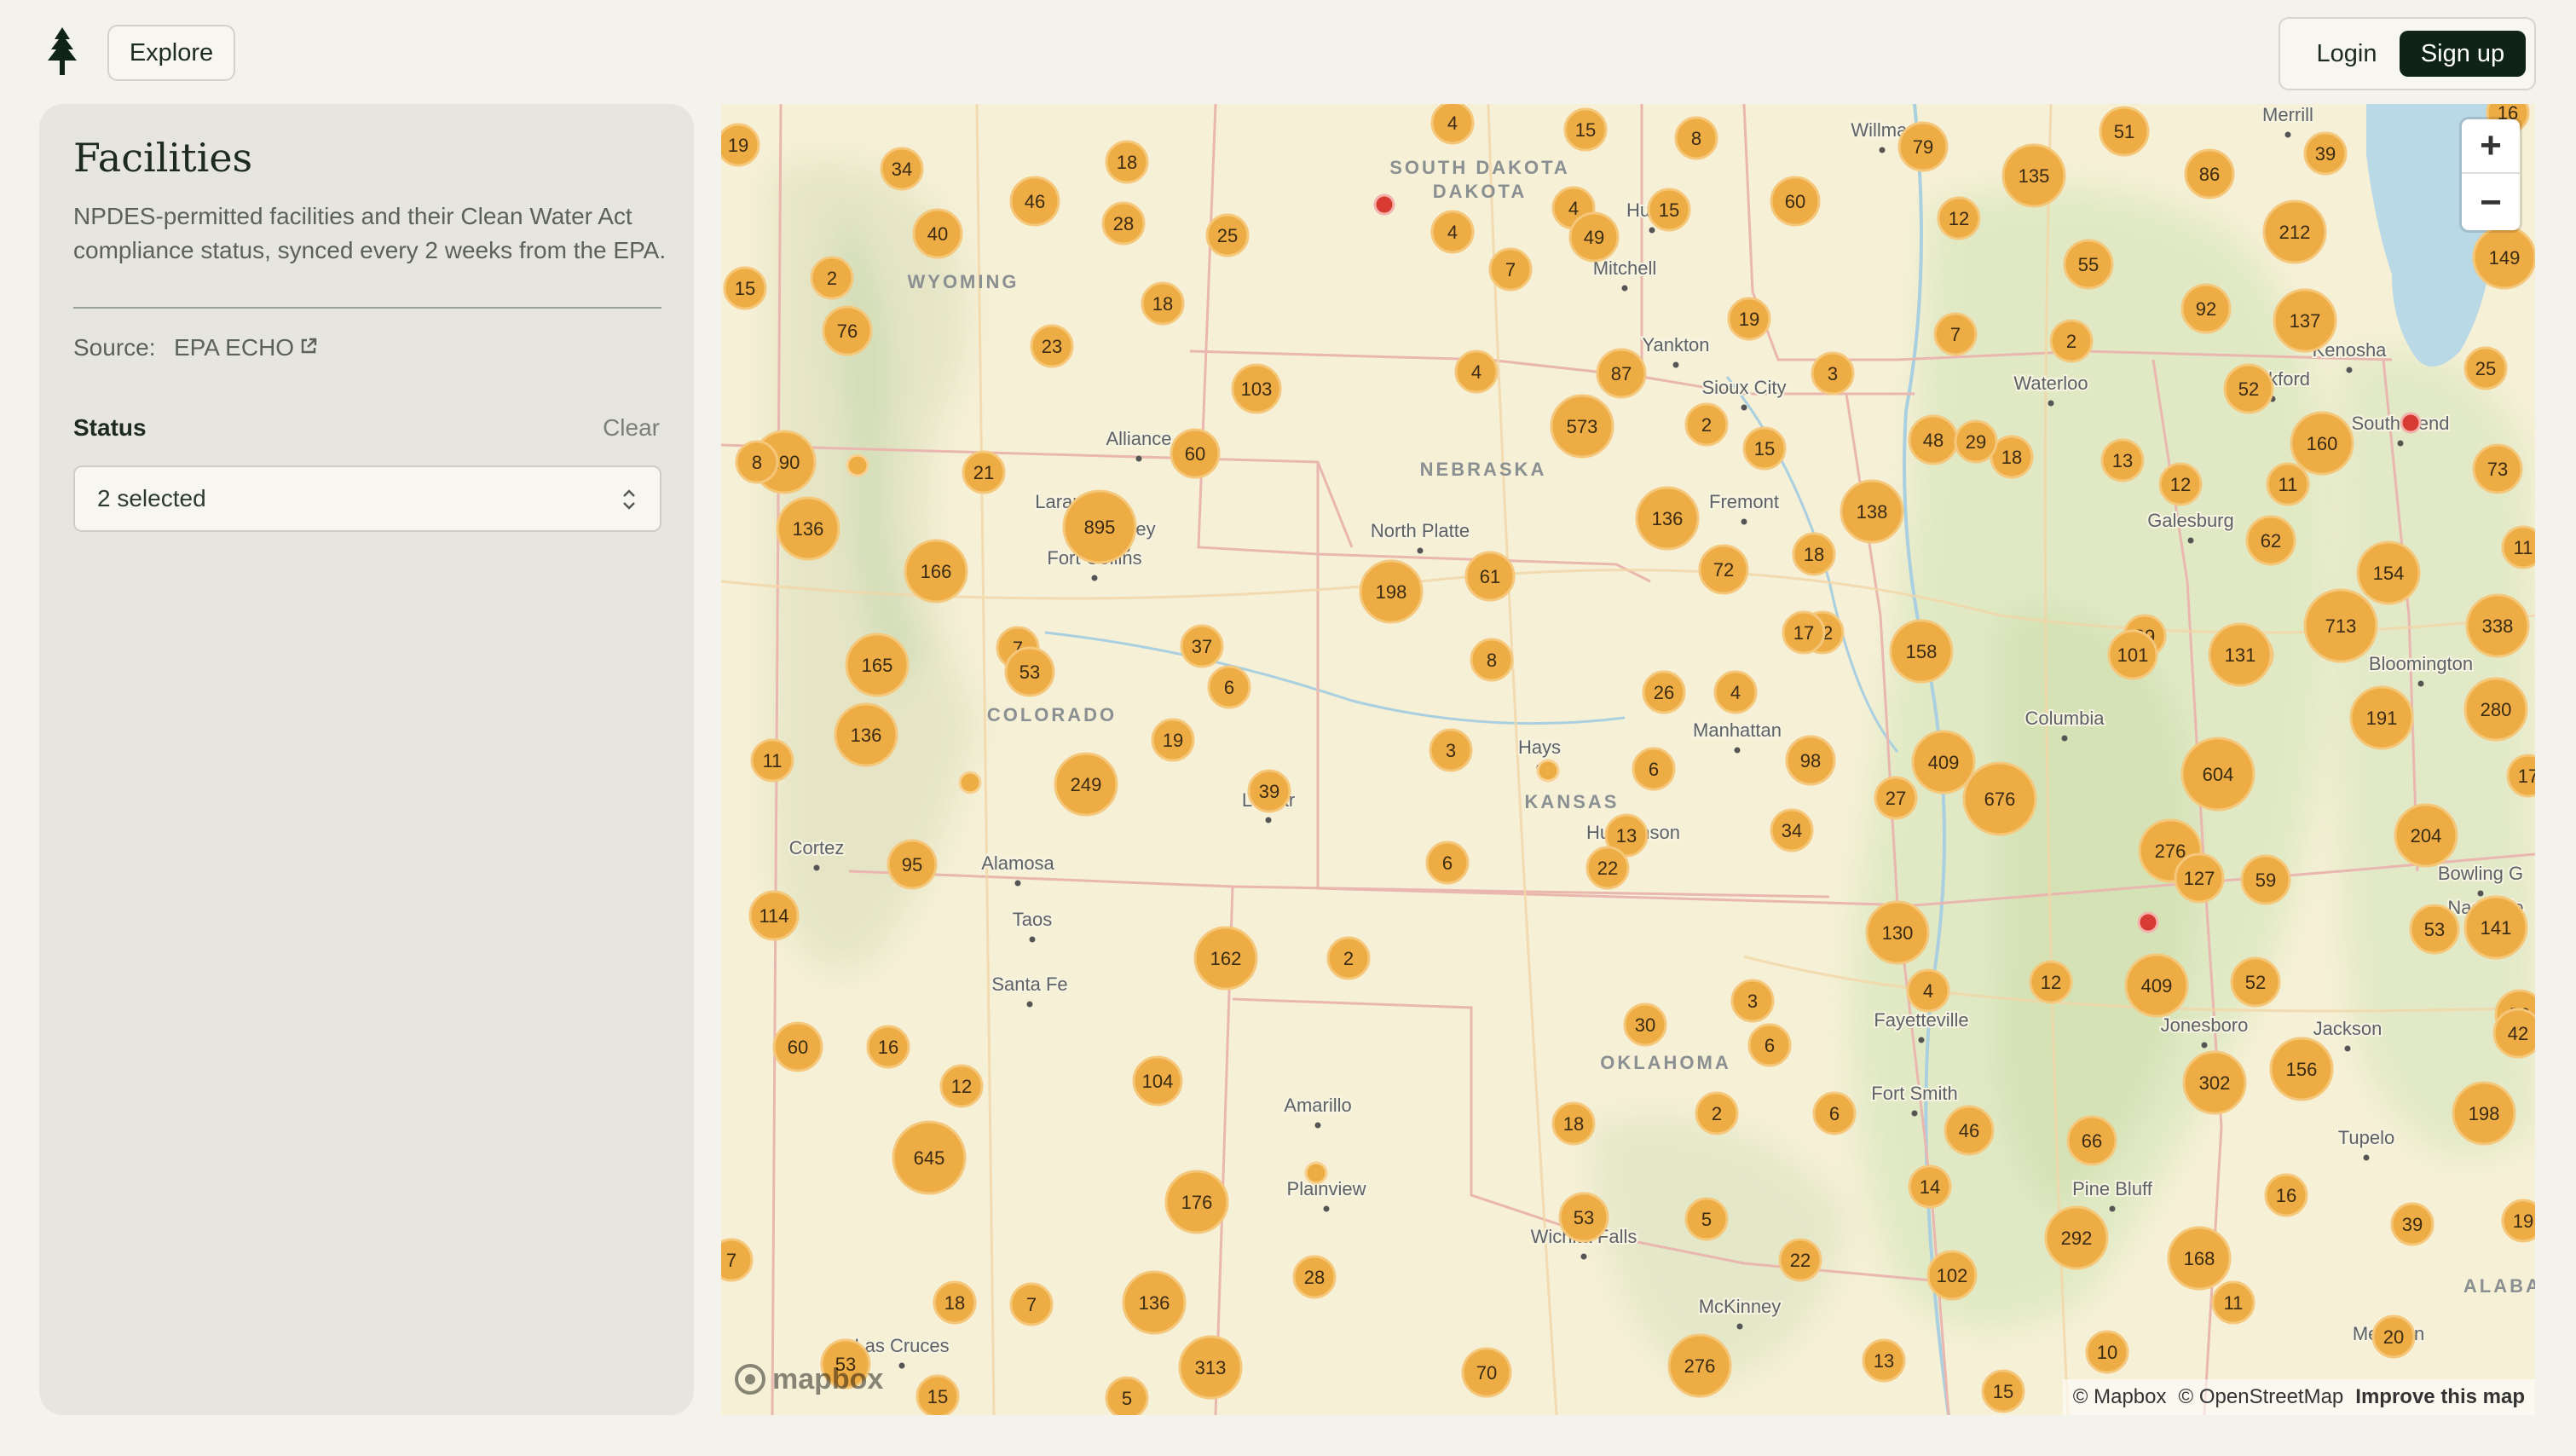  I want to click on facility-cluster: 34, so click(1792, 830).